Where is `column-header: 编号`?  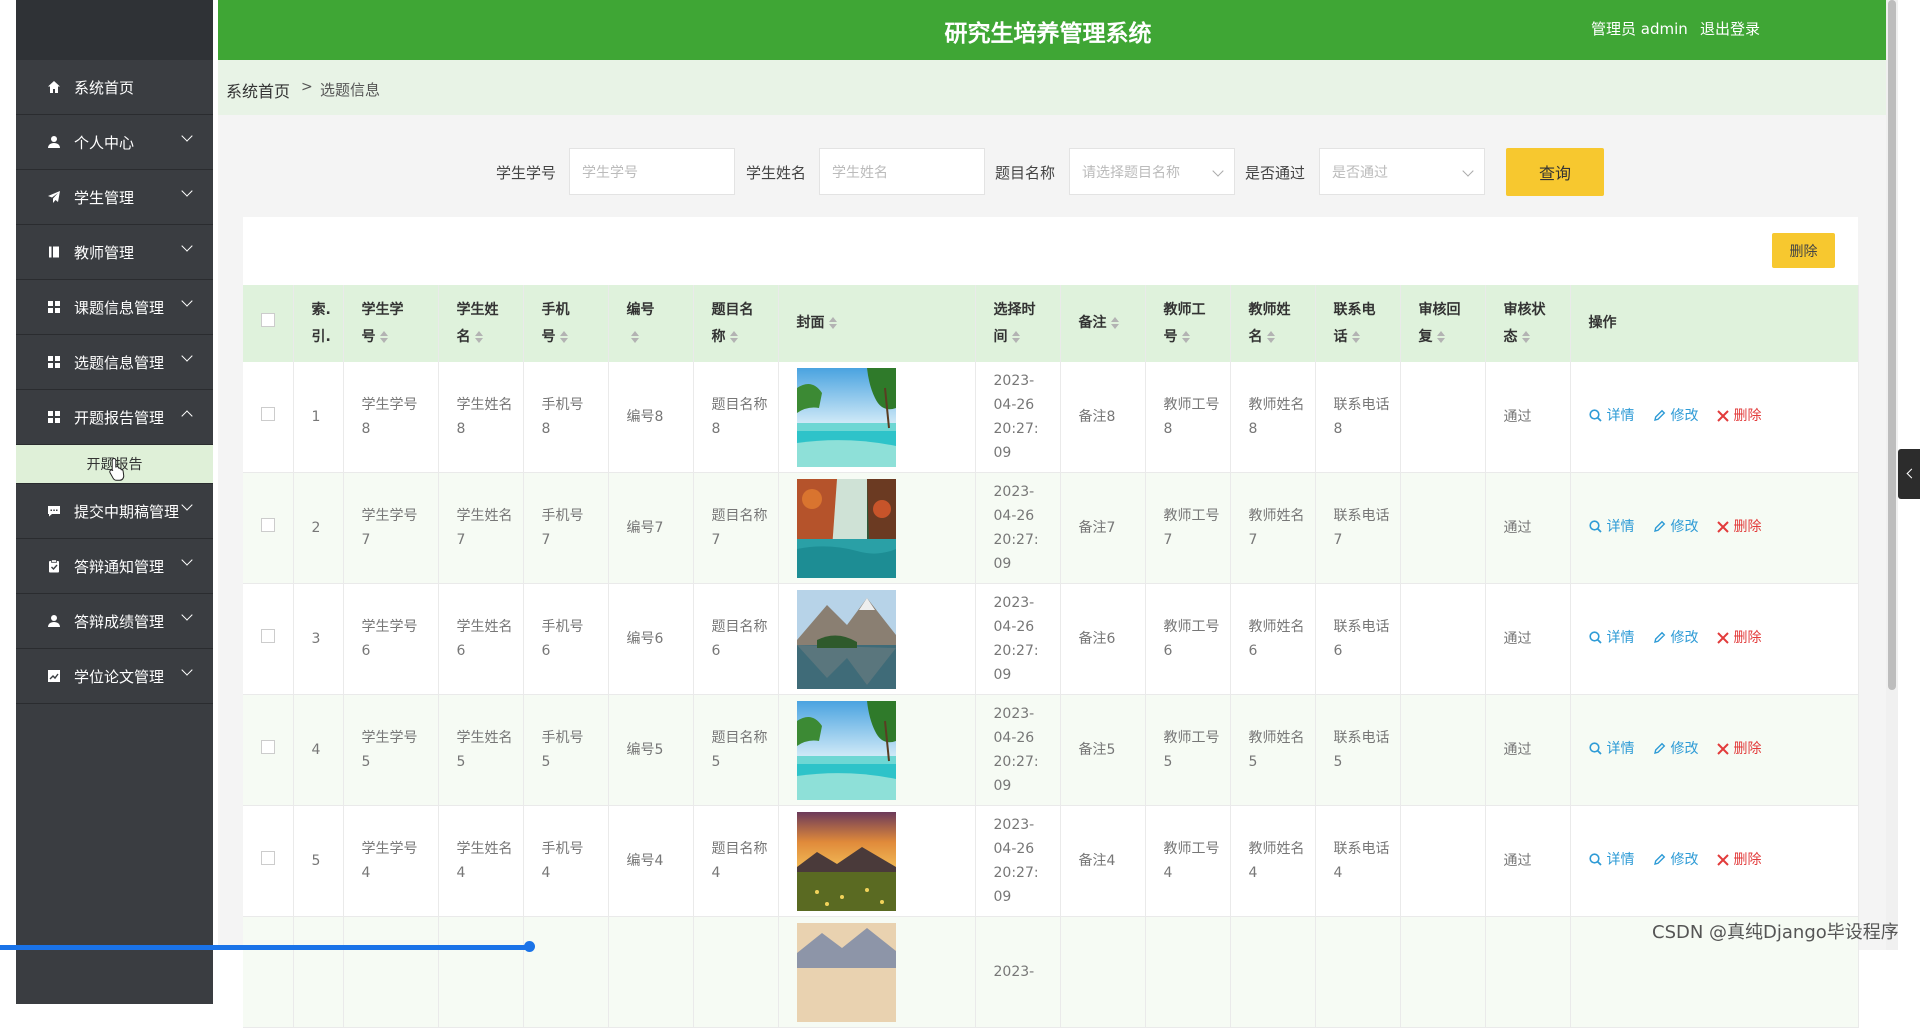
column-header: 编号 is located at coordinates (651, 323).